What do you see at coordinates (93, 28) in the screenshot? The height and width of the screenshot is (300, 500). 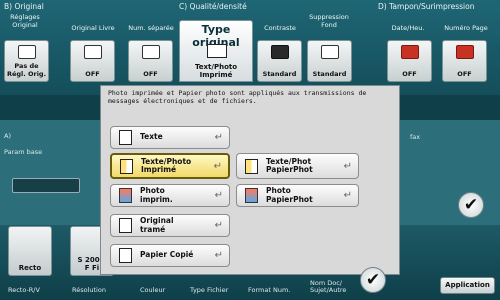 I see `label-book-original: Original Livre` at bounding box center [93, 28].